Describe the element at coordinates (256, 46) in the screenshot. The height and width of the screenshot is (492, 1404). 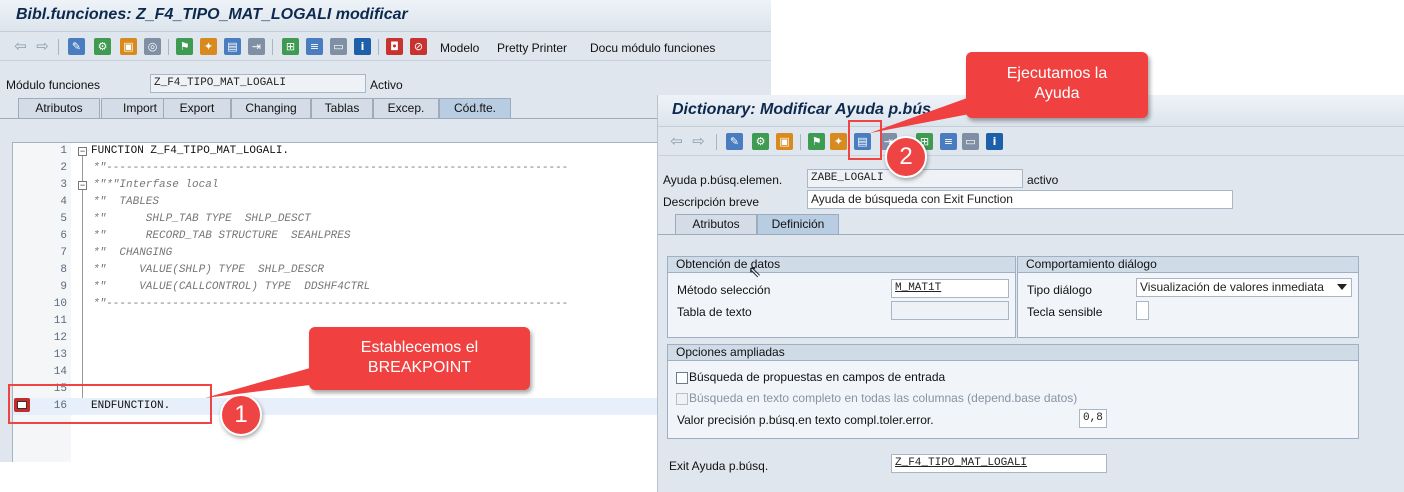
I see `navigation-icon: ⇥` at that location.